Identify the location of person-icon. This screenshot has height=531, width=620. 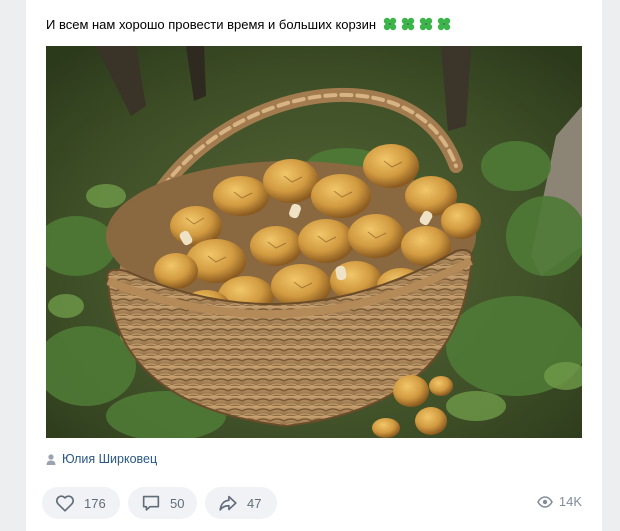
(51, 459).